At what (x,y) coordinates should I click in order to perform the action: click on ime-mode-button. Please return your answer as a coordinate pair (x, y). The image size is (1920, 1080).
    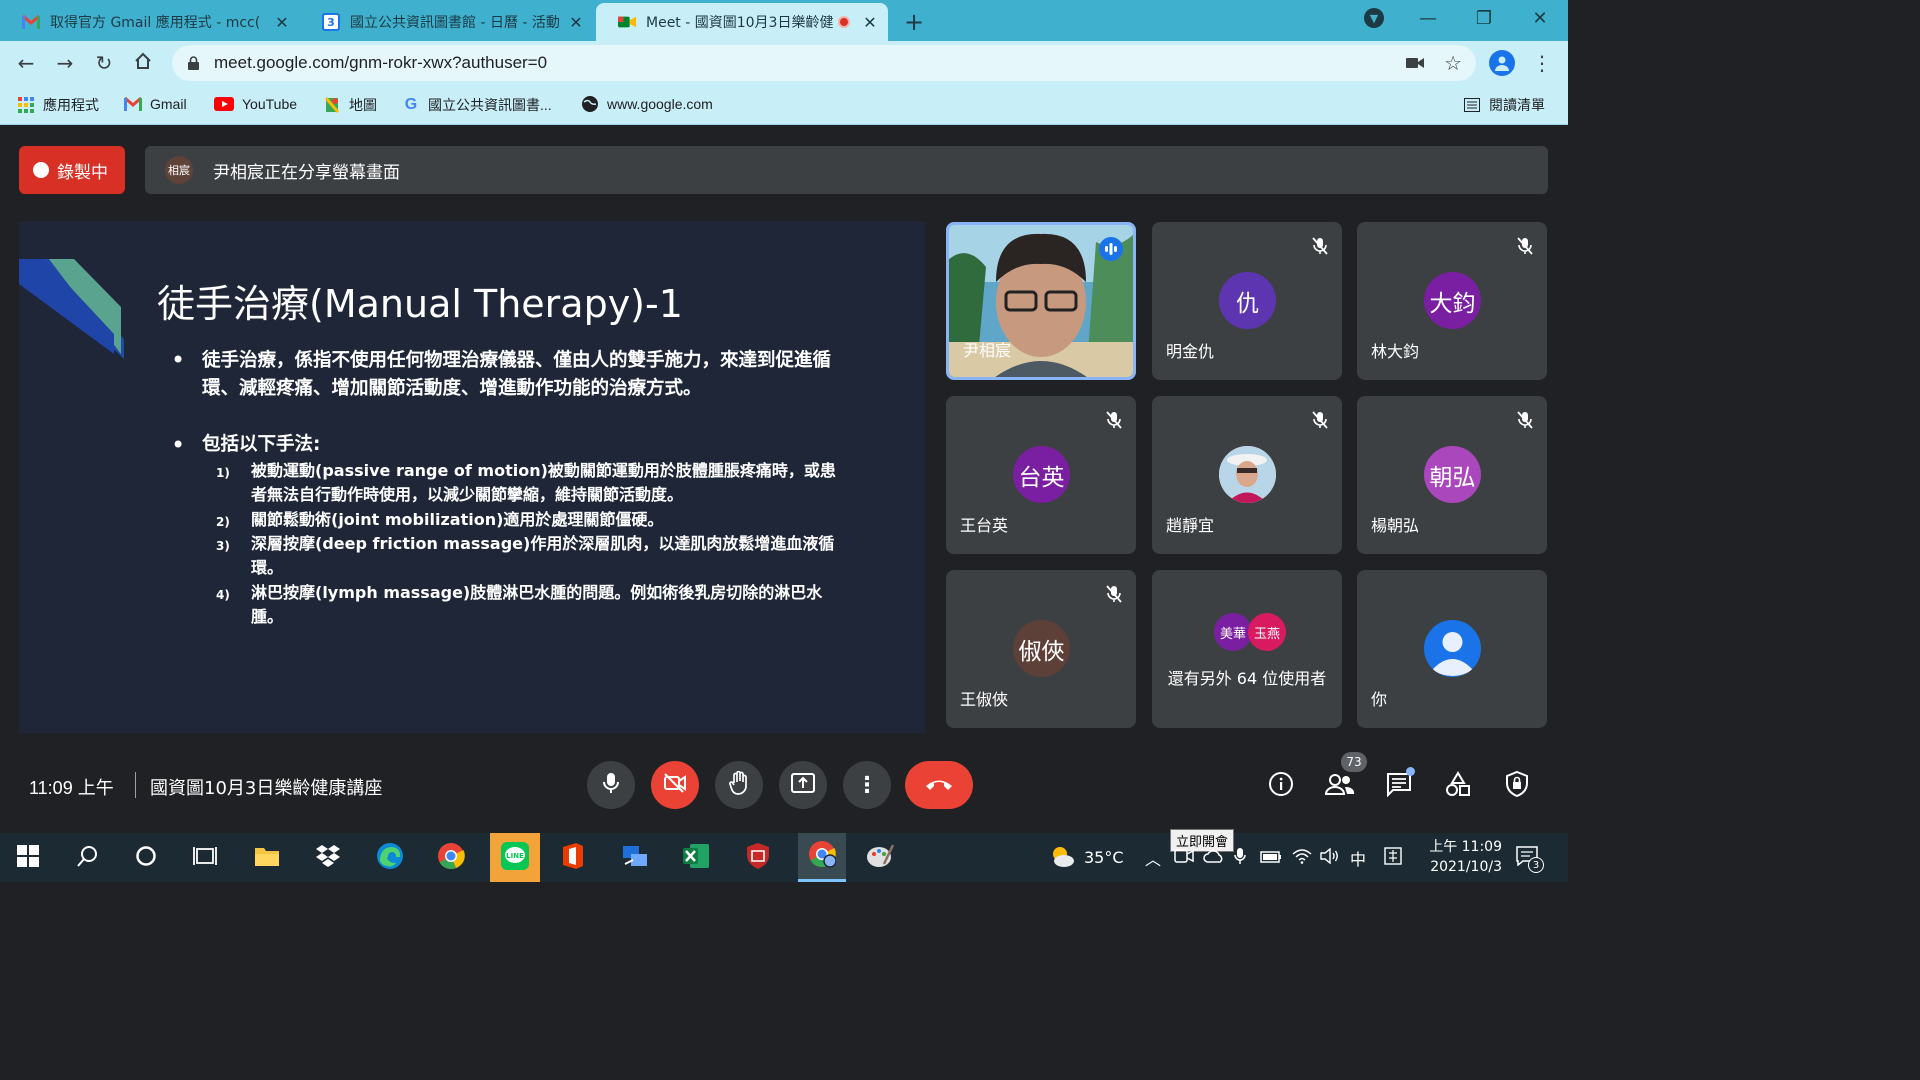
    Looking at the image, I should click on (1393, 857).